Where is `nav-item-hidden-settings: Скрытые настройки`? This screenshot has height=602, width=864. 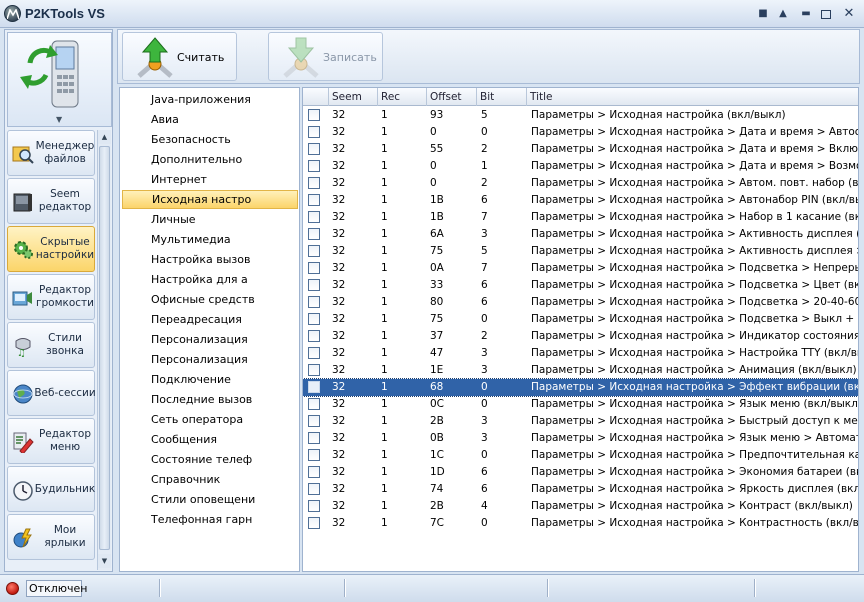 nav-item-hidden-settings: Скрытые настройки is located at coordinates (51, 249).